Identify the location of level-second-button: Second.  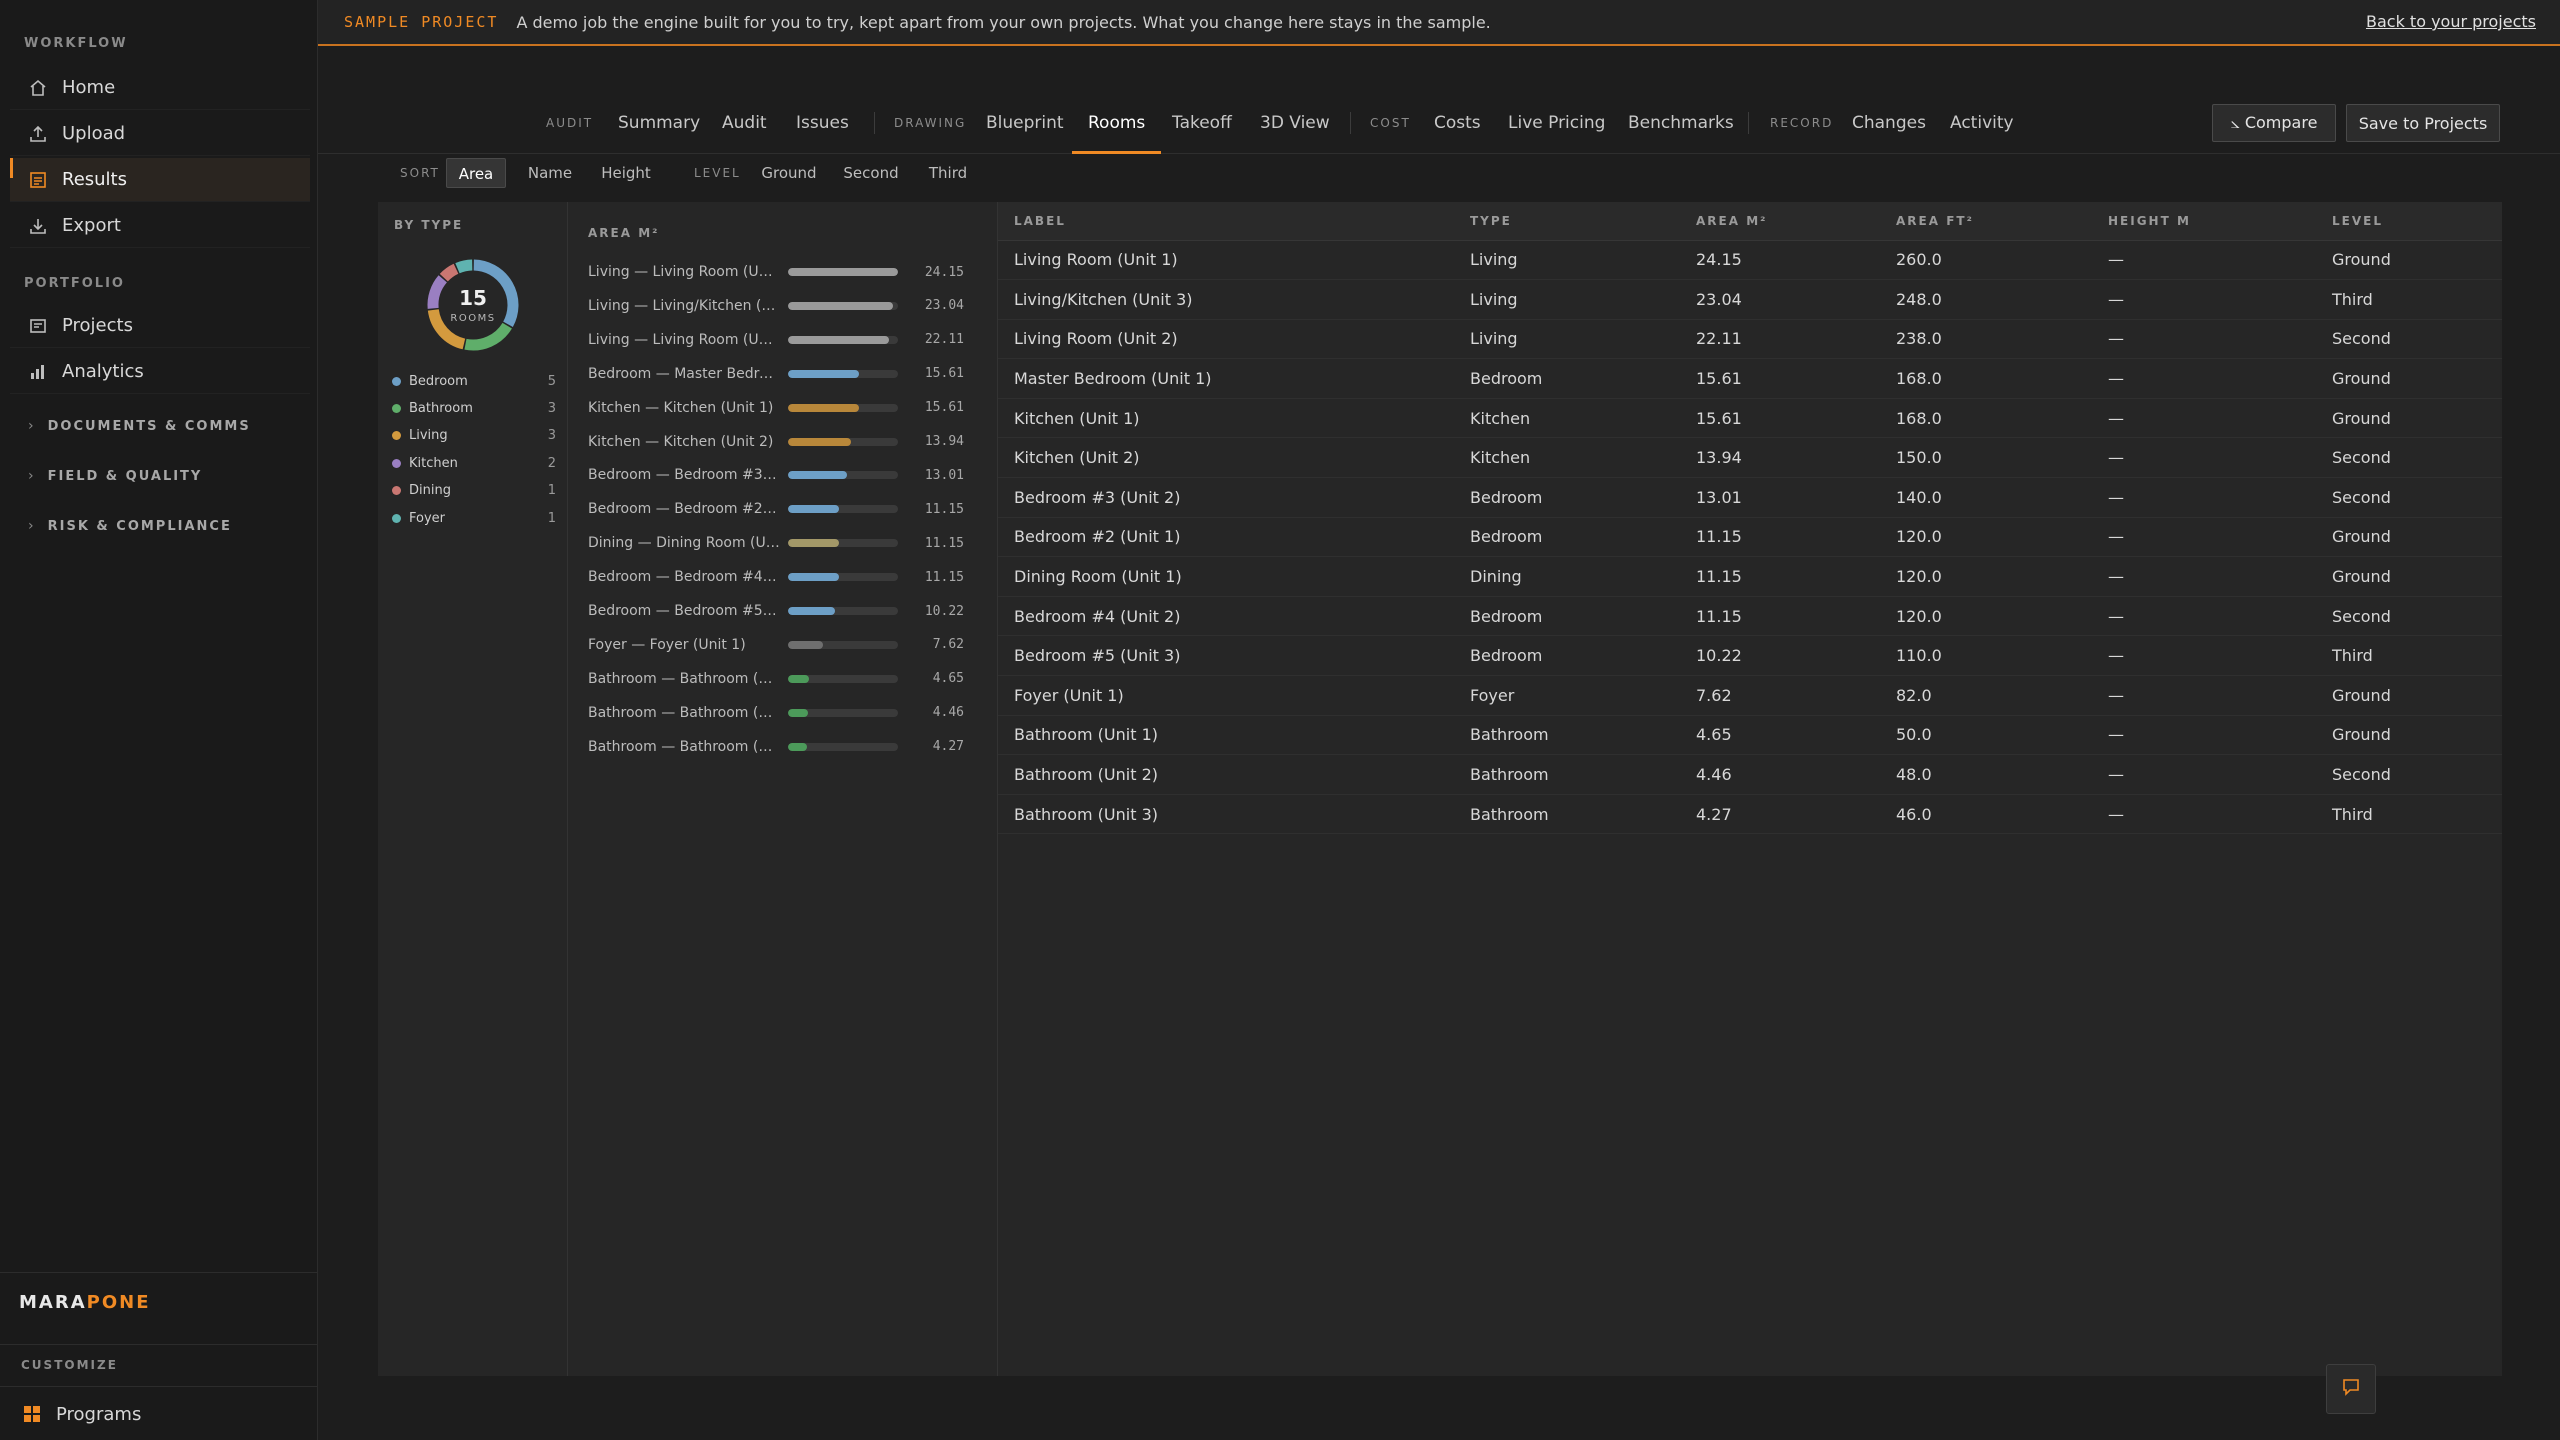
(871, 173).